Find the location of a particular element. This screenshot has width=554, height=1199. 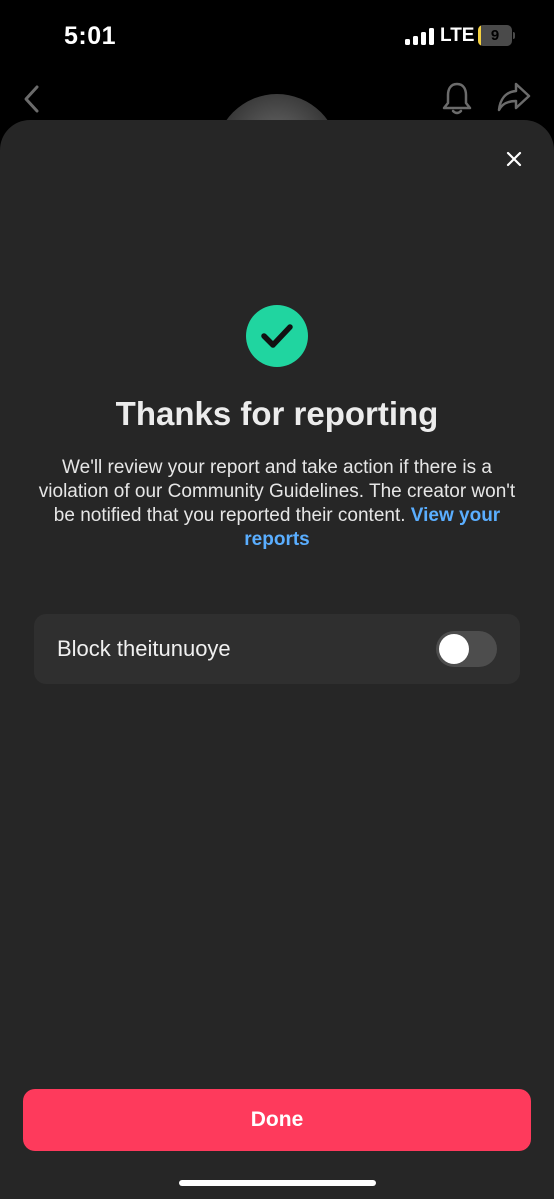

page-title: Thanks for reporting is located at coordinates (277, 413).